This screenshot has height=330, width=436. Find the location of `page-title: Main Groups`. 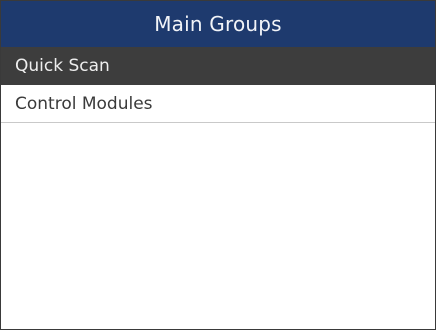

page-title: Main Groups is located at coordinates (218, 24).